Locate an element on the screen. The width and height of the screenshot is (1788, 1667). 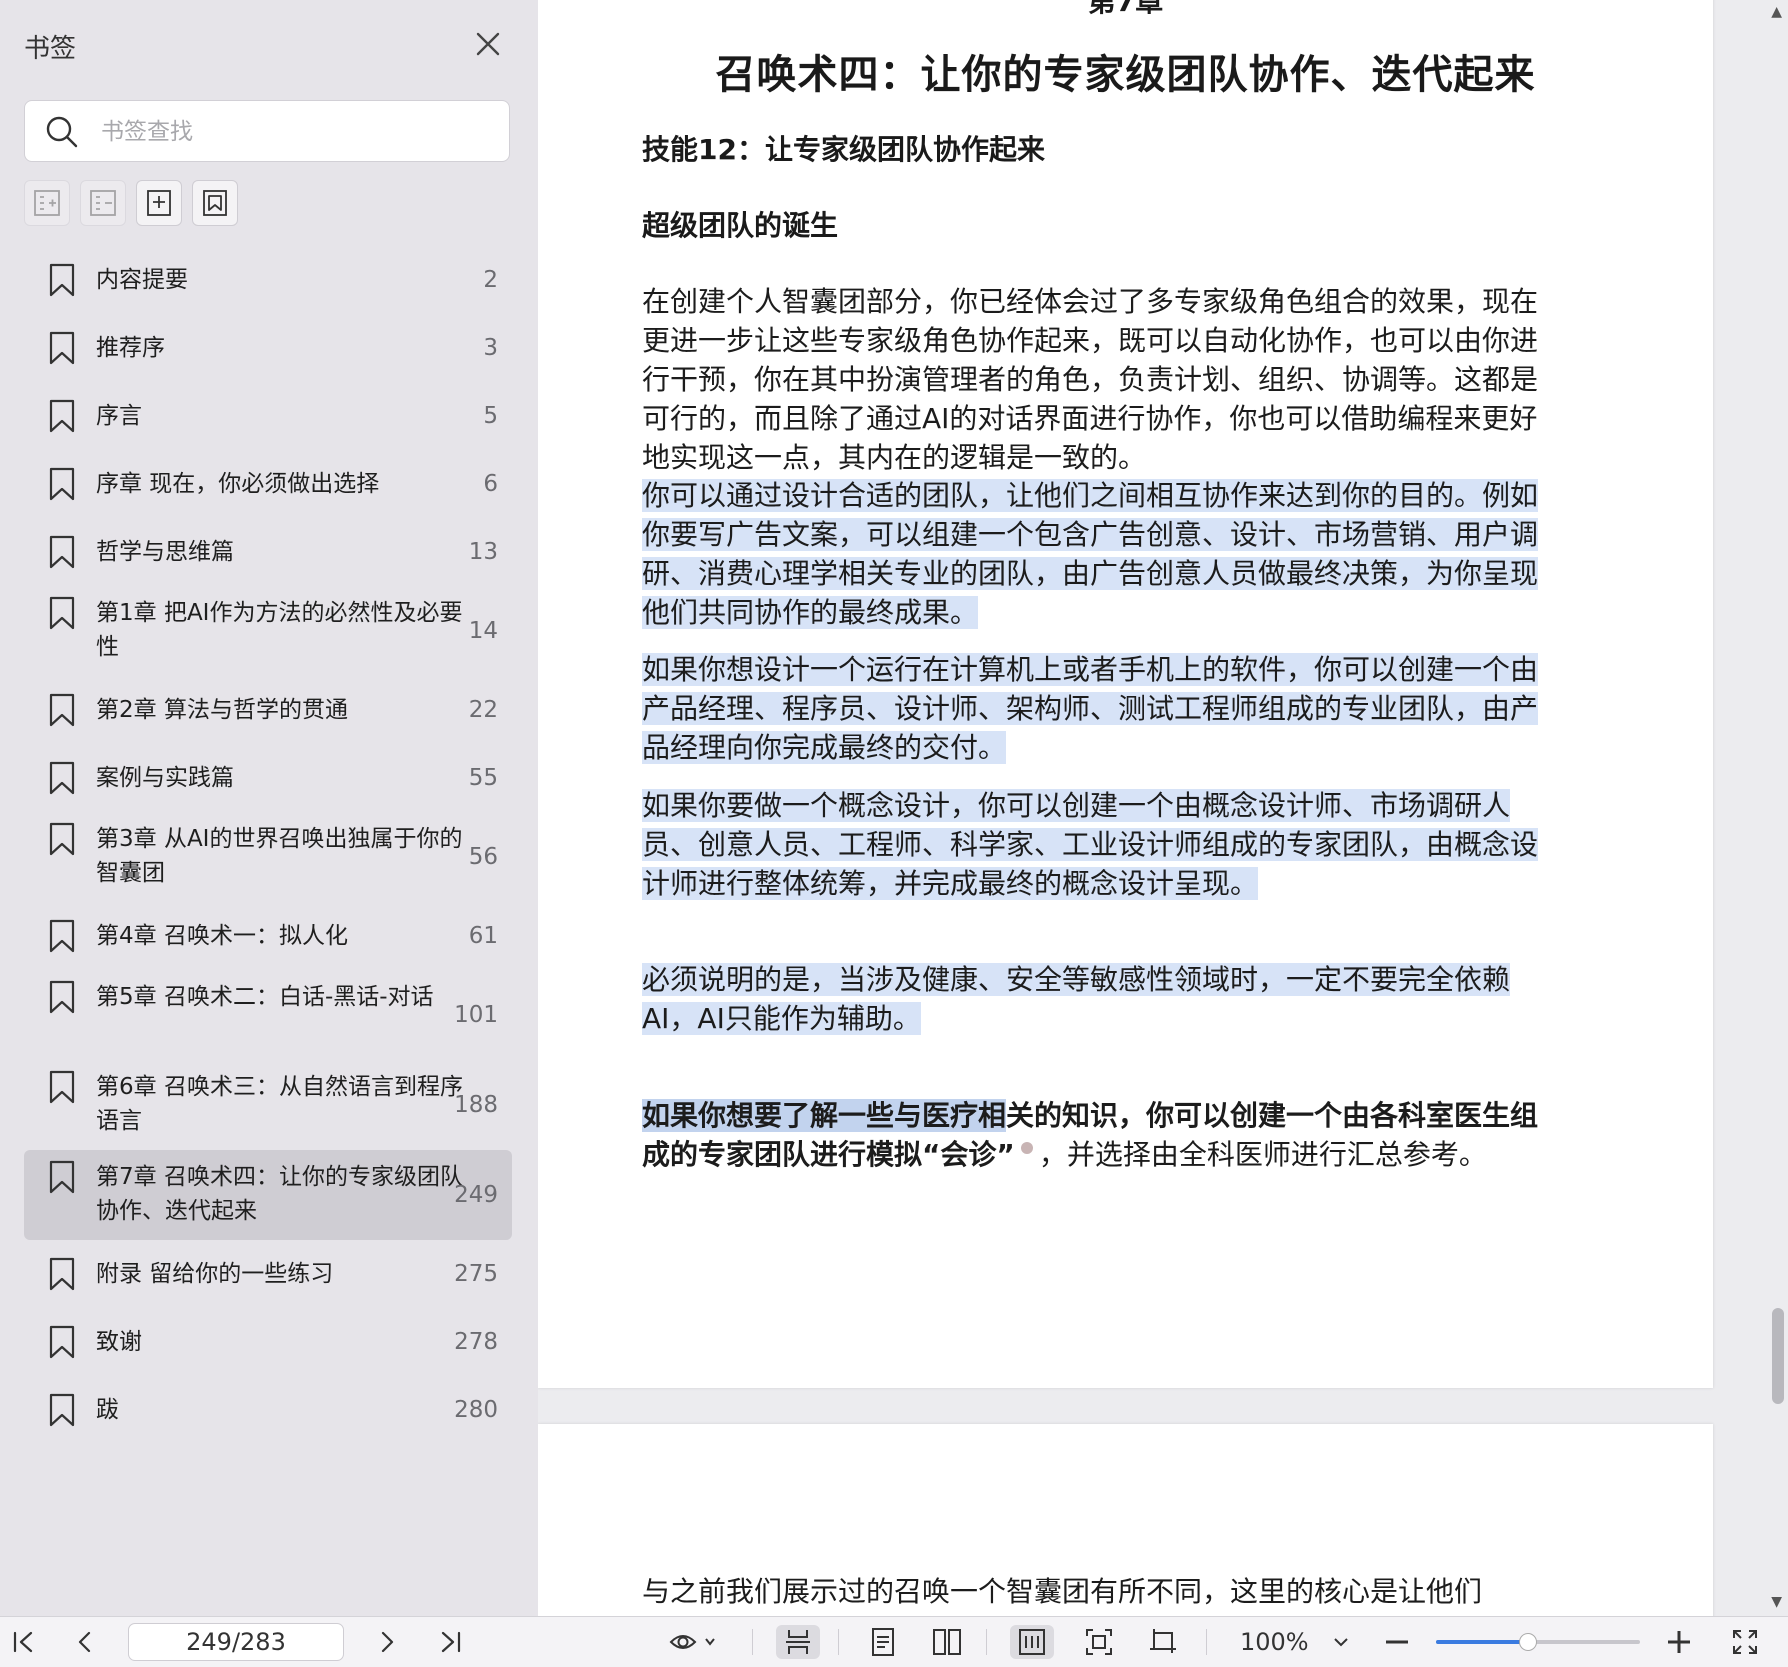
bookmark-page-number: 6 is located at coordinates (490, 484).